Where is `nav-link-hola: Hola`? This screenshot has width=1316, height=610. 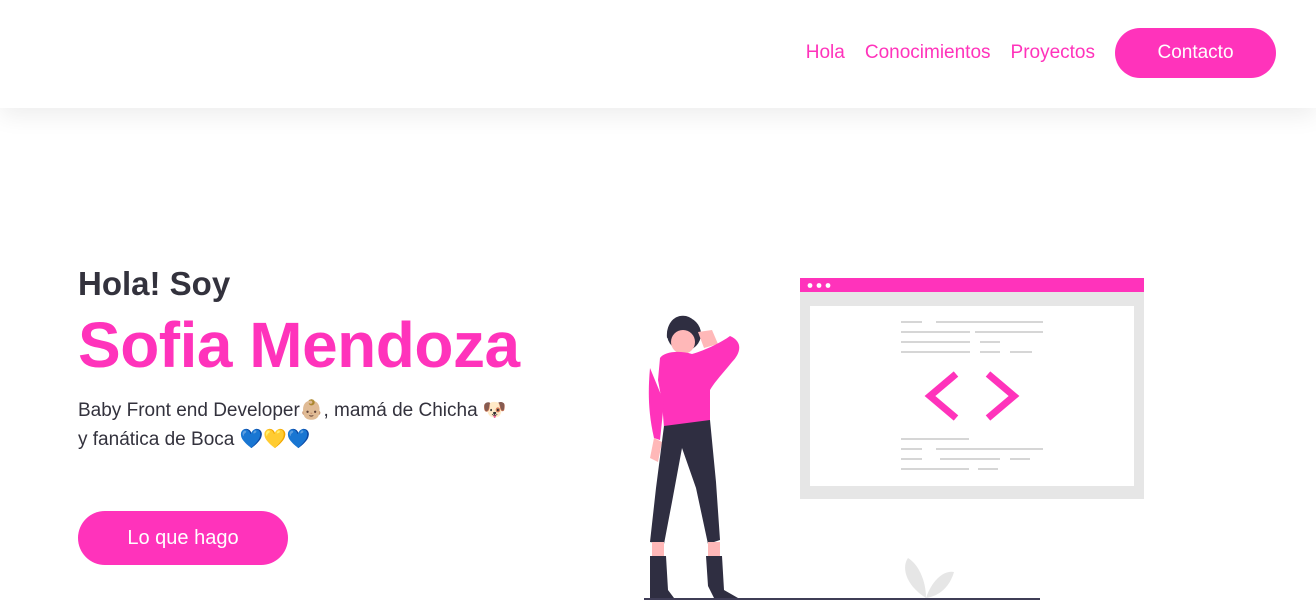 nav-link-hola: Hola is located at coordinates (825, 53).